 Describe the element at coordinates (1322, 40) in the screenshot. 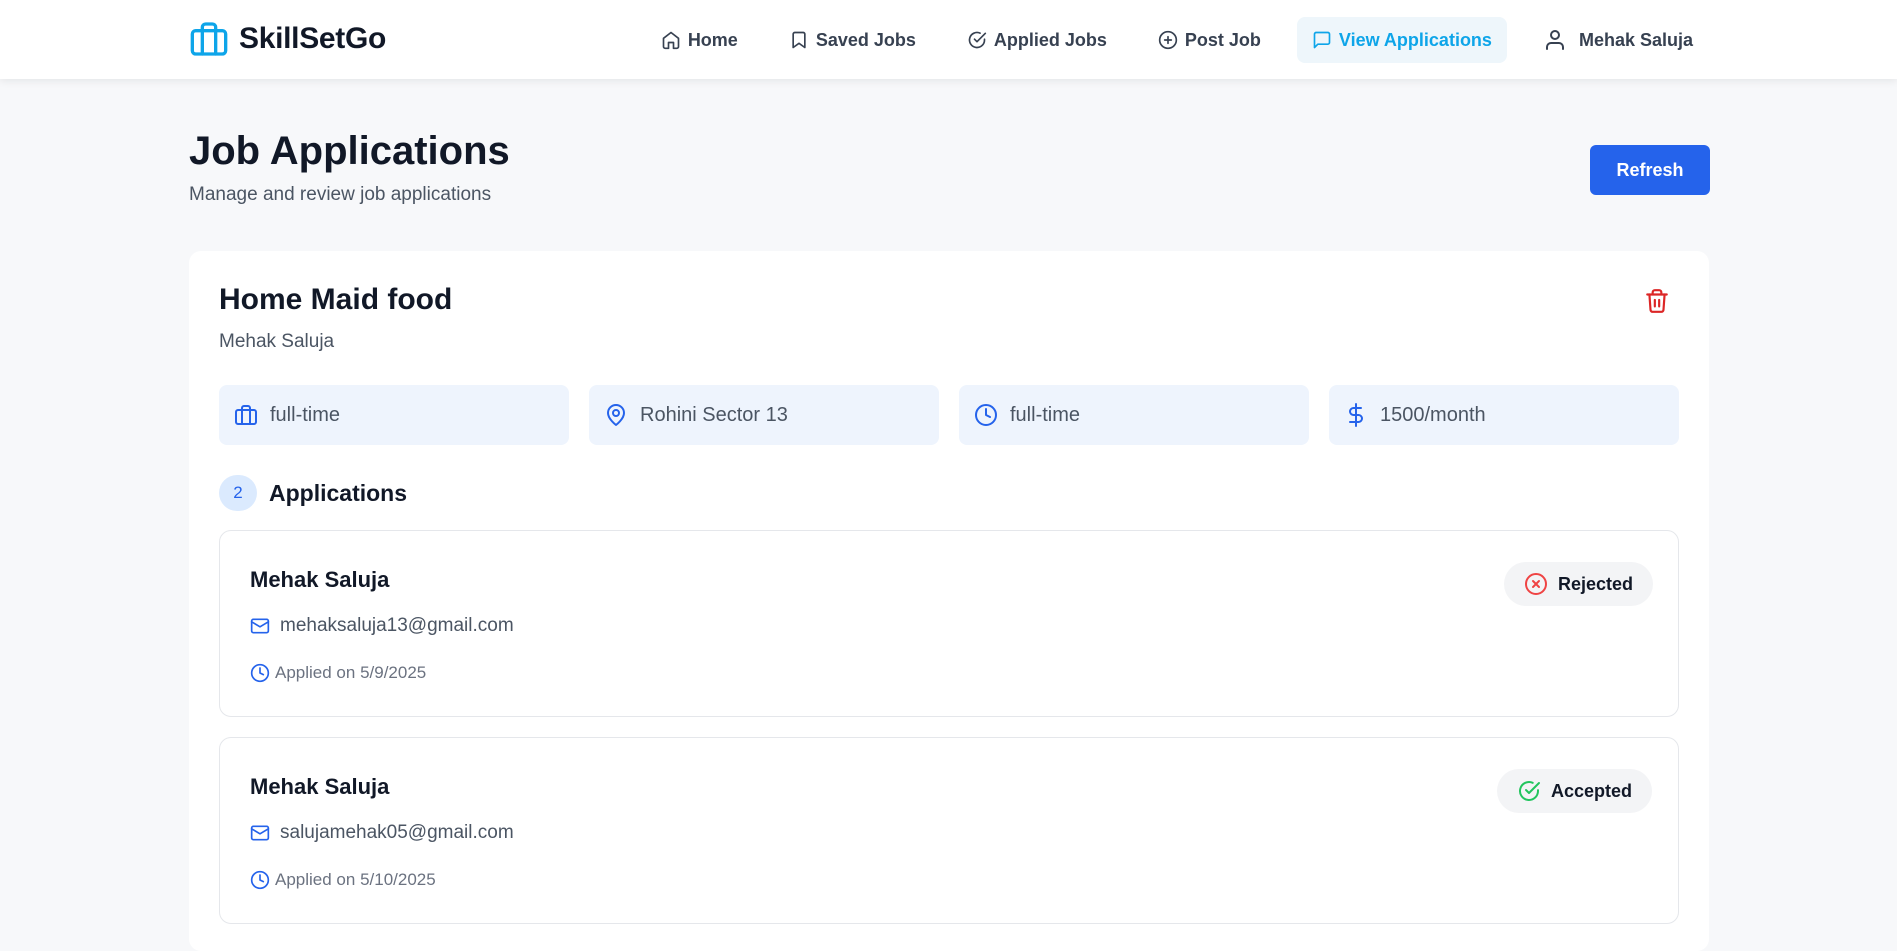

I see `message-square-icon` at that location.